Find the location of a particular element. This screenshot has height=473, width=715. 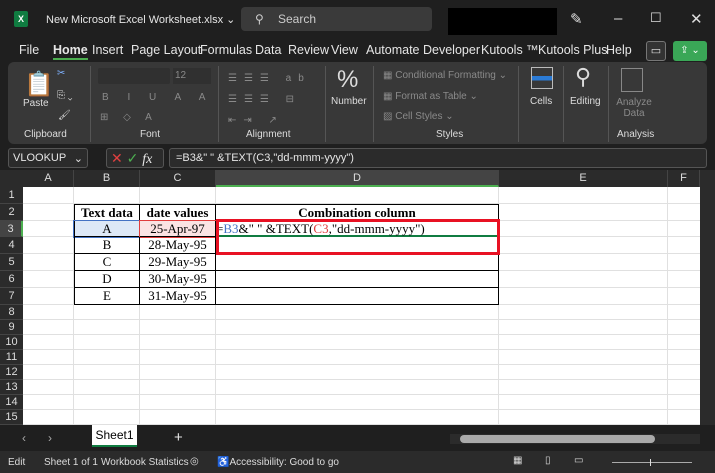

minimize-button: – is located at coordinates (618, 18).